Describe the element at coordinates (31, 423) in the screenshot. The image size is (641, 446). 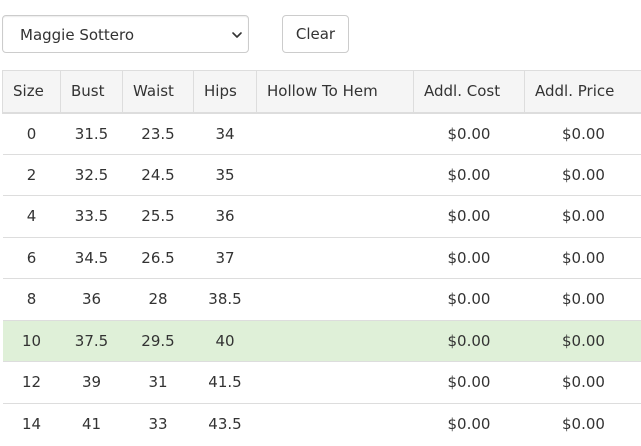
I see `cell-size: 14` at that location.